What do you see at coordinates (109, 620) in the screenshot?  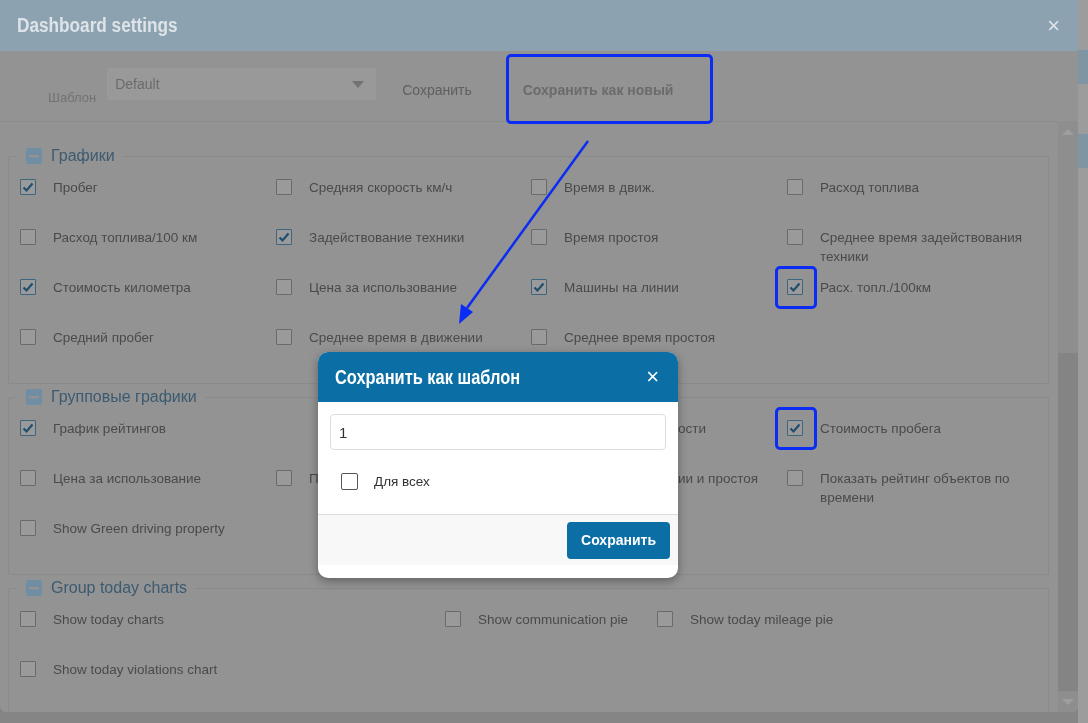 I see `option-label: Show today charts` at bounding box center [109, 620].